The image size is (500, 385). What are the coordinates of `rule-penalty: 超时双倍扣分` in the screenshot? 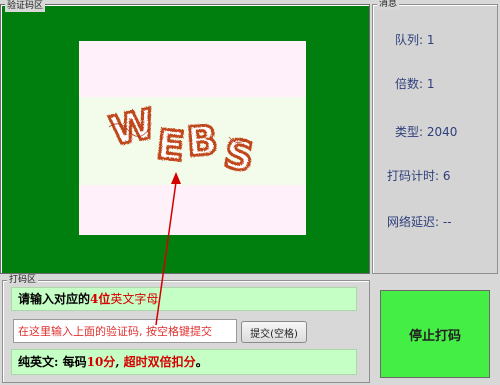 It's located at (159, 362).